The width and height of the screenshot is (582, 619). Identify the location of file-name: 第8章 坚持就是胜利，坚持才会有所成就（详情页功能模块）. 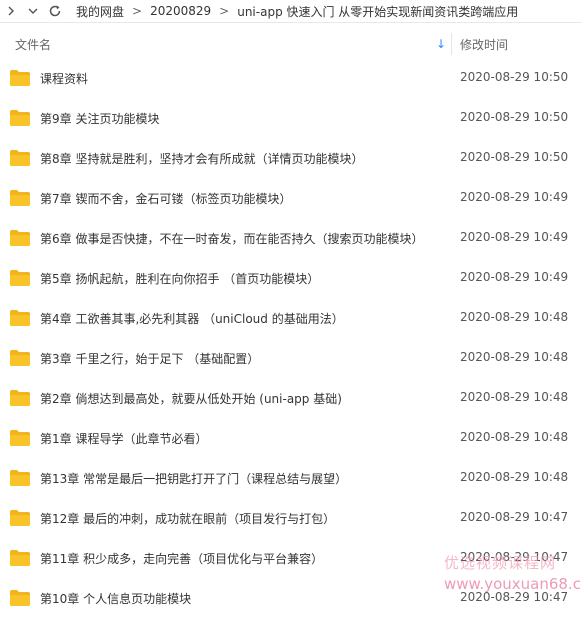
(202, 159).